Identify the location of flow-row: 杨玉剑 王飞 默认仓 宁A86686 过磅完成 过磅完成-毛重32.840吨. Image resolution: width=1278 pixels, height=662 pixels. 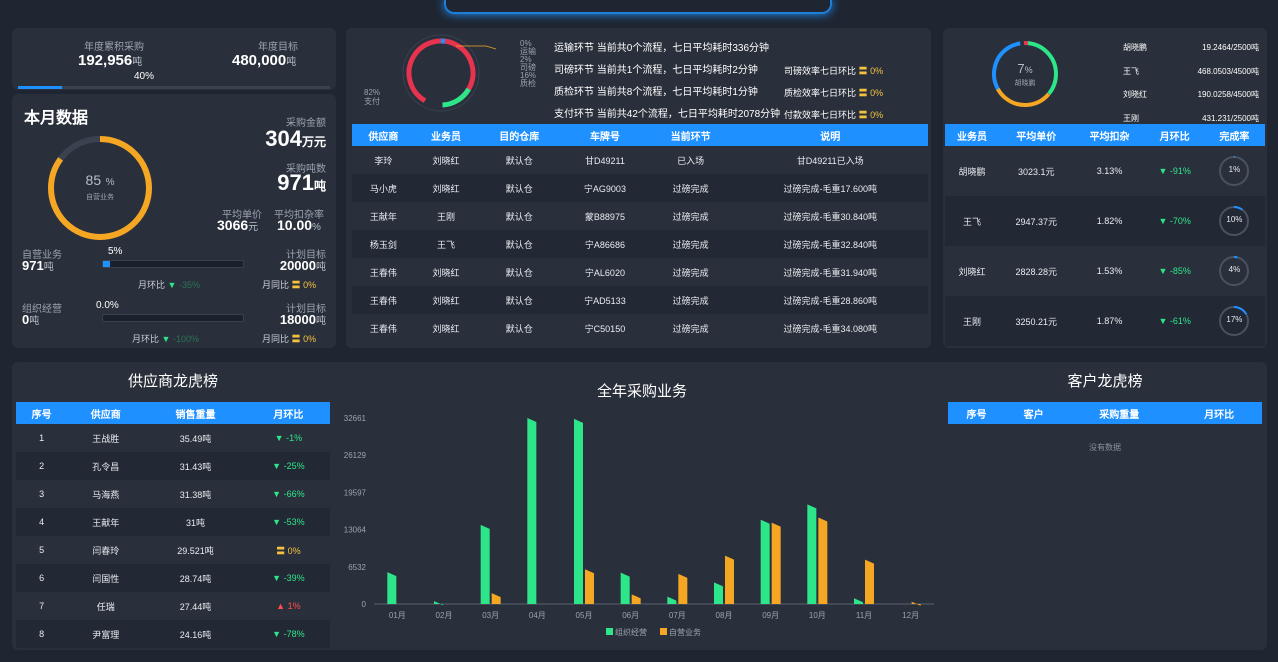
(640, 244).